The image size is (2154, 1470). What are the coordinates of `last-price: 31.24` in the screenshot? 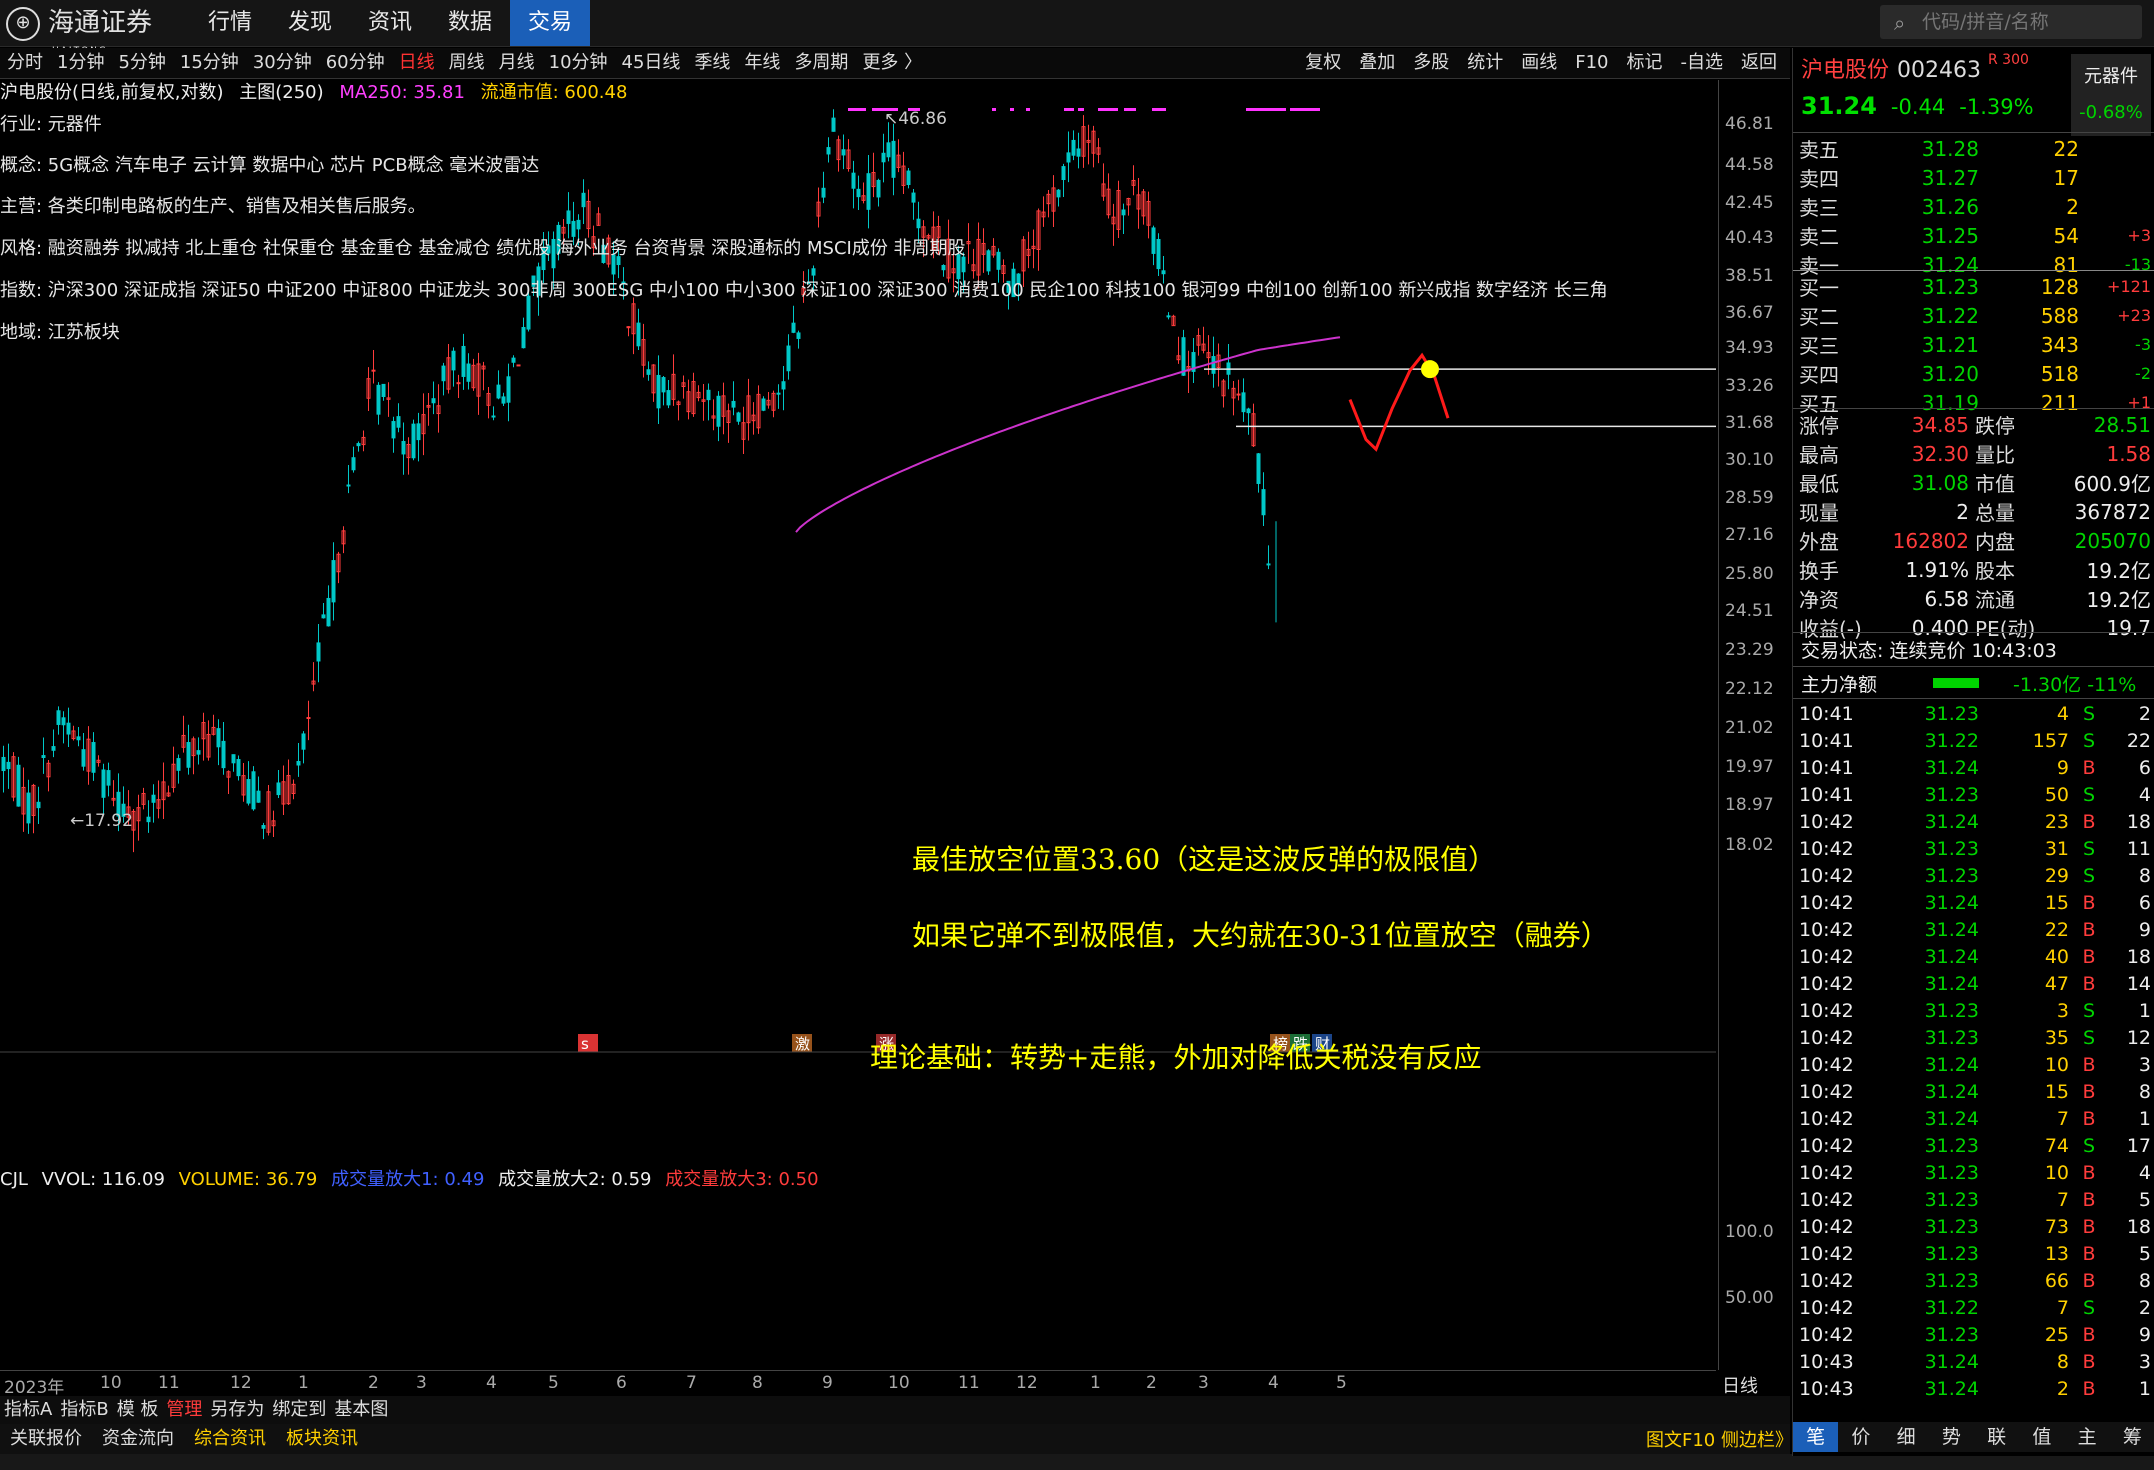 It's located at (1839, 106).